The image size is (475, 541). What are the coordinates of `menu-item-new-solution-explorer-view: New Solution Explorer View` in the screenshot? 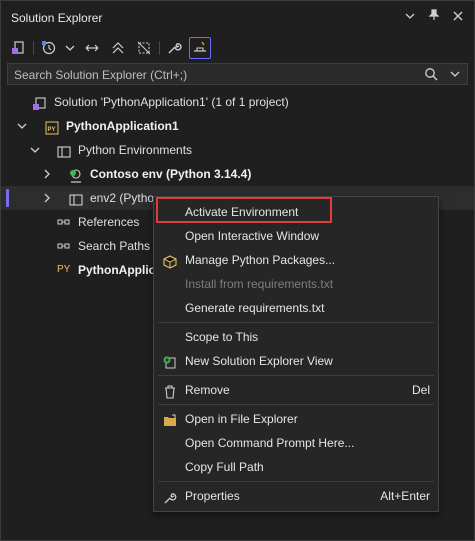 It's located at (296, 361).